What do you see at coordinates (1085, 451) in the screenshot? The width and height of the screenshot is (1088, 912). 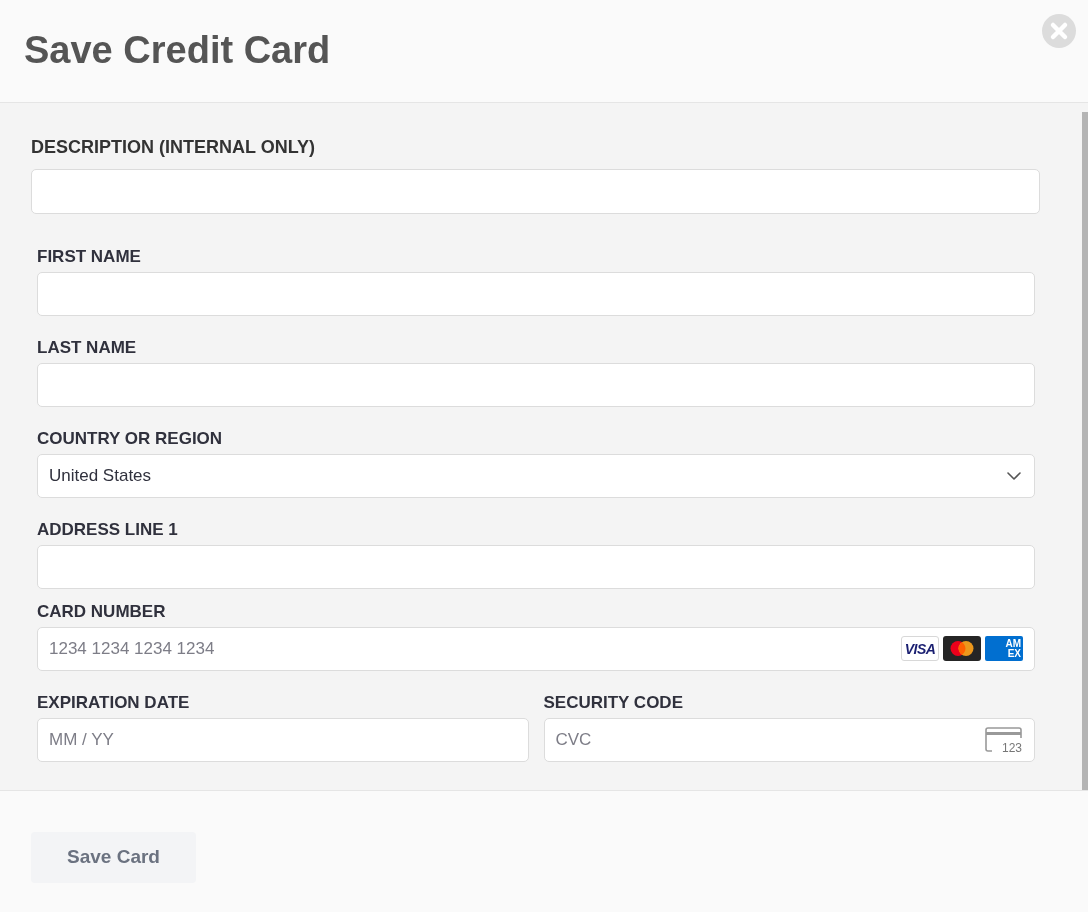 I see `scrollbar-thumb` at bounding box center [1085, 451].